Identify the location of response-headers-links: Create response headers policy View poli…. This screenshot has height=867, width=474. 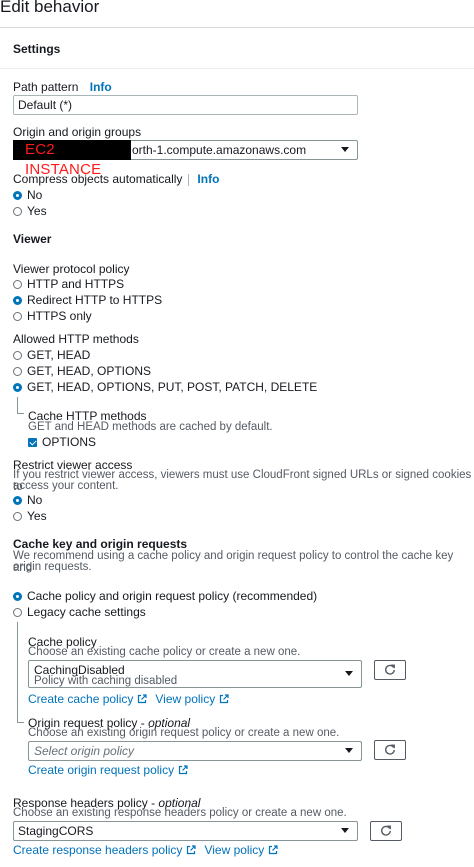
(145, 850).